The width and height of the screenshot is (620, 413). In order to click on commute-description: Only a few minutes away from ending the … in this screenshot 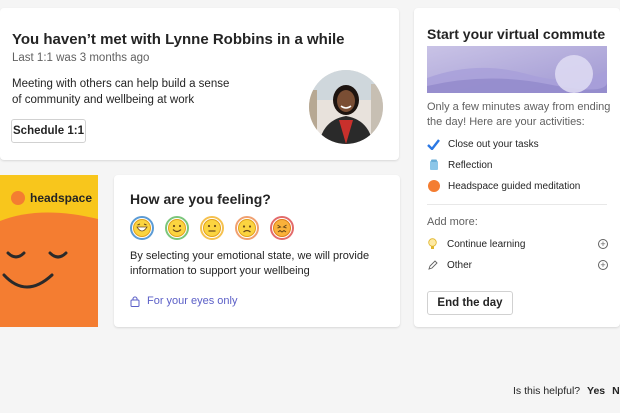, I will do `click(519, 114)`.